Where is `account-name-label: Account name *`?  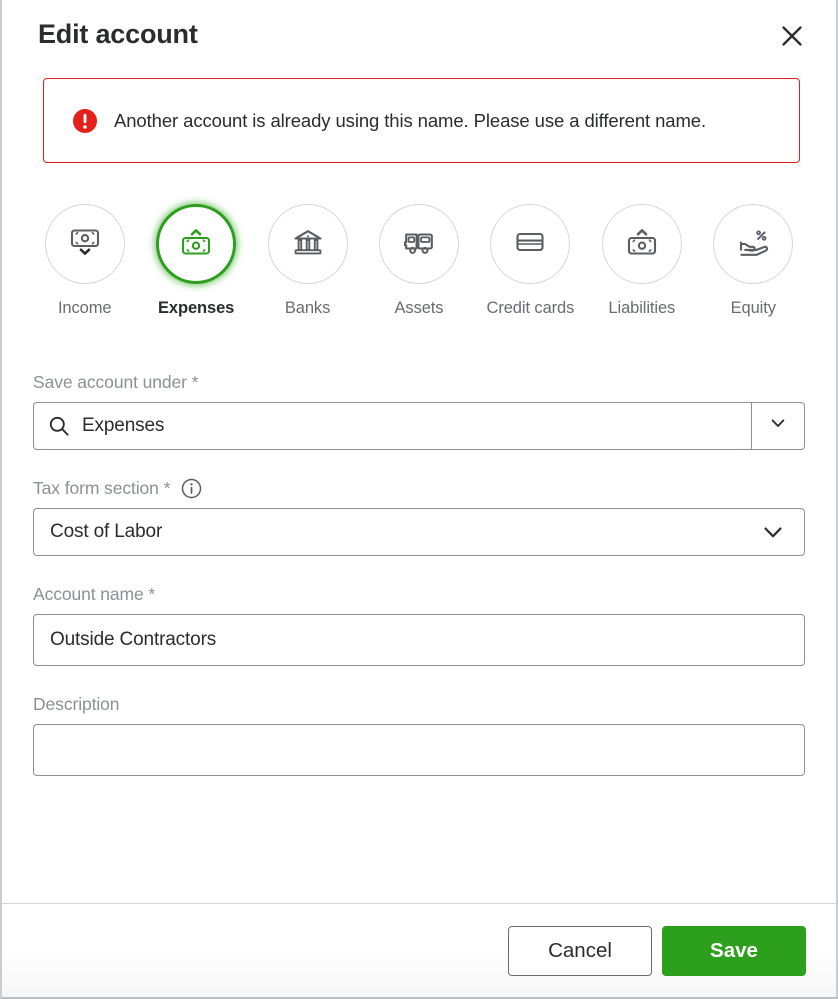 account-name-label: Account name * is located at coordinates (419, 594).